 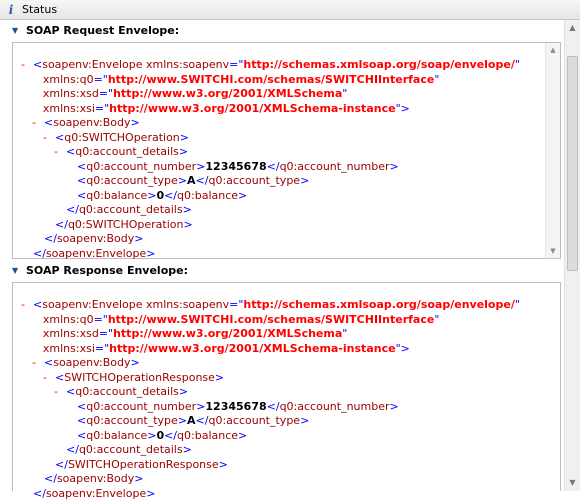 I want to click on xml-attribute-name: xmlns:xsd, so click(x=70, y=333).